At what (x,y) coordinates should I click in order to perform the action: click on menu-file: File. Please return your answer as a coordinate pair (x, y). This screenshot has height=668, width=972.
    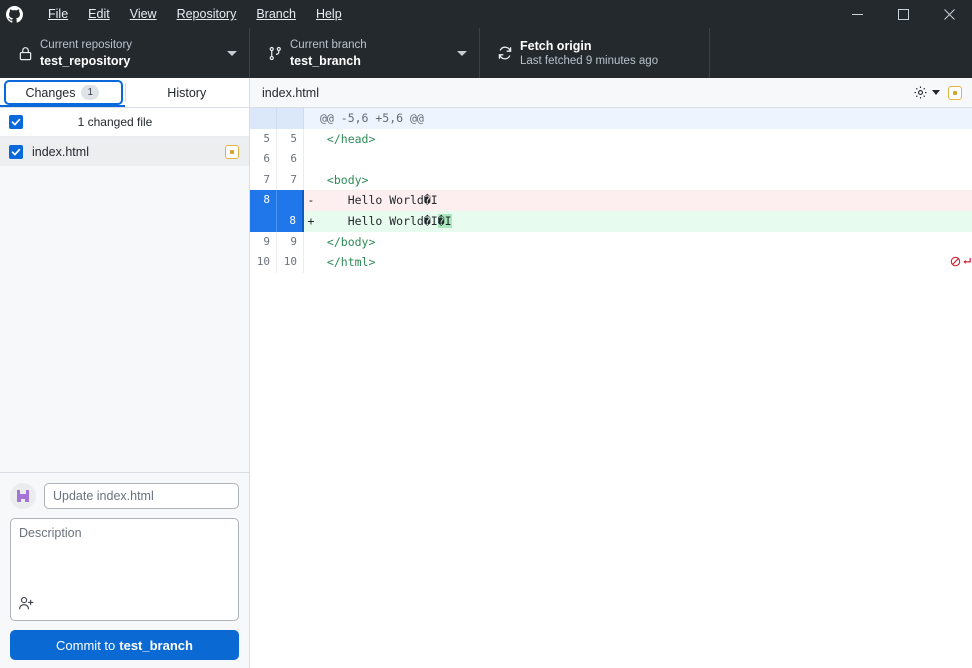
    Looking at the image, I should click on (58, 14).